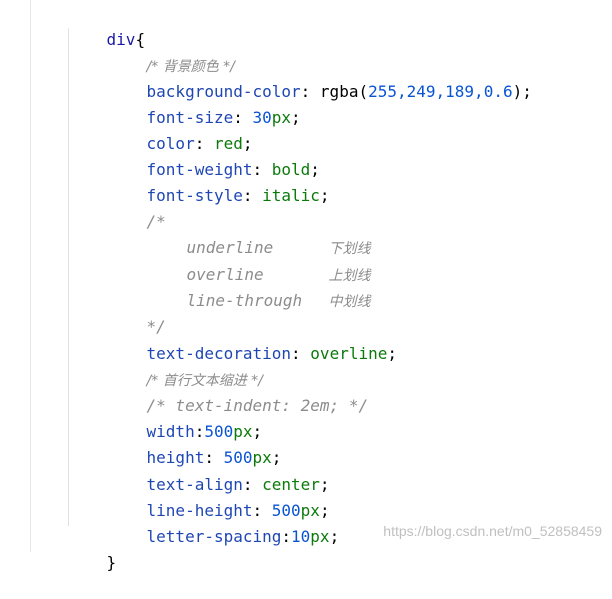  Describe the element at coordinates (238, 195) in the screenshot. I see `code-line-font-style: font-style: italic;` at that location.